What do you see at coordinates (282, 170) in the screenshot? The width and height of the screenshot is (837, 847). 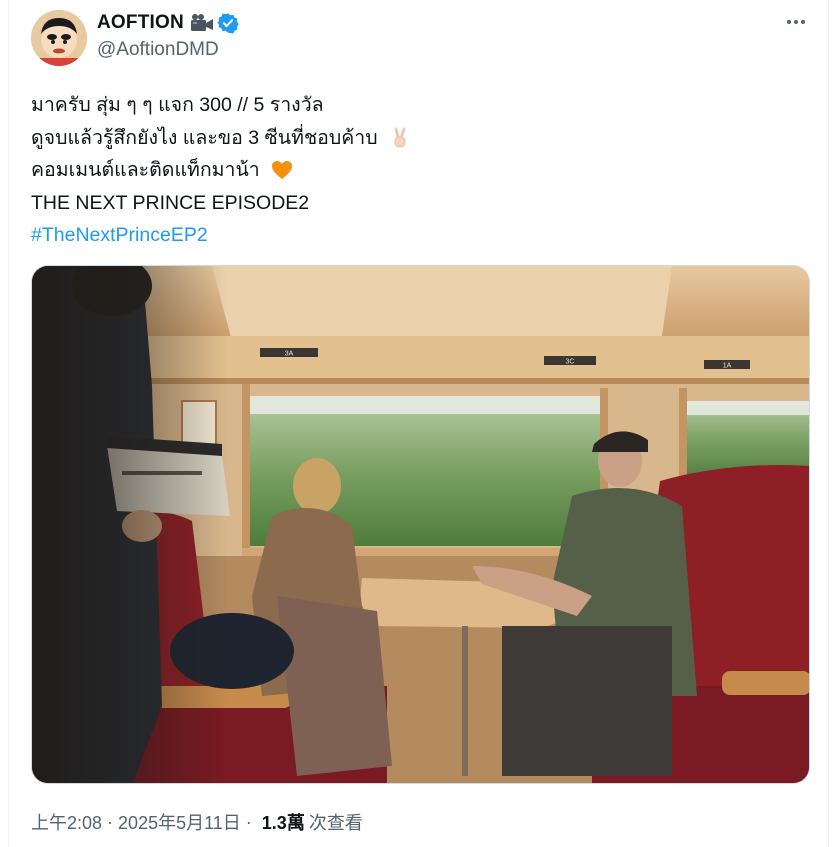 I see `orange-heart-emoji-icon` at bounding box center [282, 170].